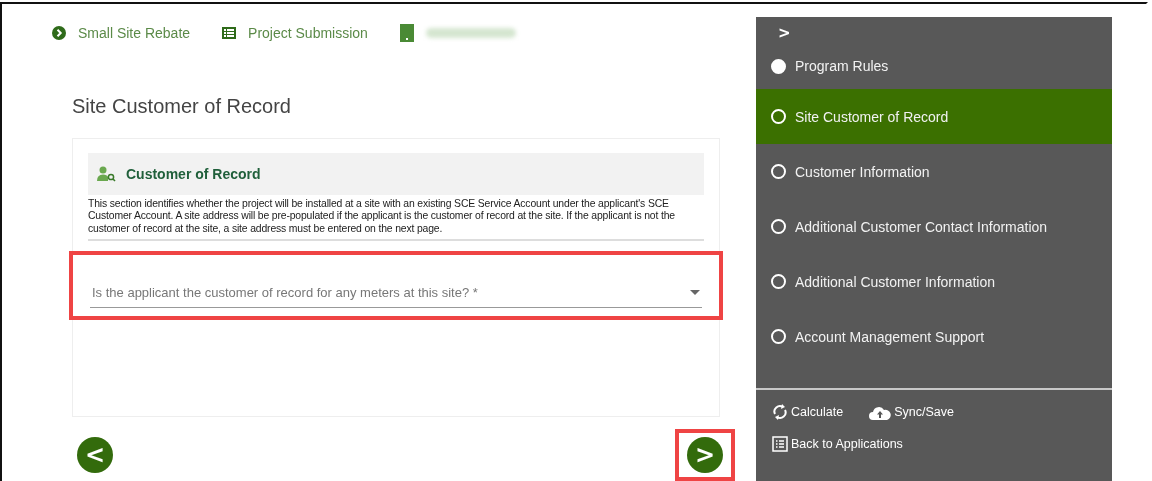 This screenshot has height=481, width=1152. What do you see at coordinates (406, 32) in the screenshot?
I see `document-icon` at bounding box center [406, 32].